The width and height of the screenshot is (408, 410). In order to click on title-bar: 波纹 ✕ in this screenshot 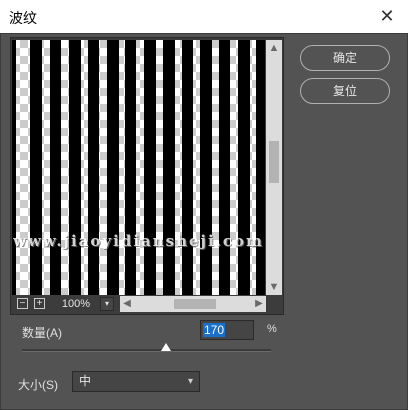, I will do `click(204, 17)`.